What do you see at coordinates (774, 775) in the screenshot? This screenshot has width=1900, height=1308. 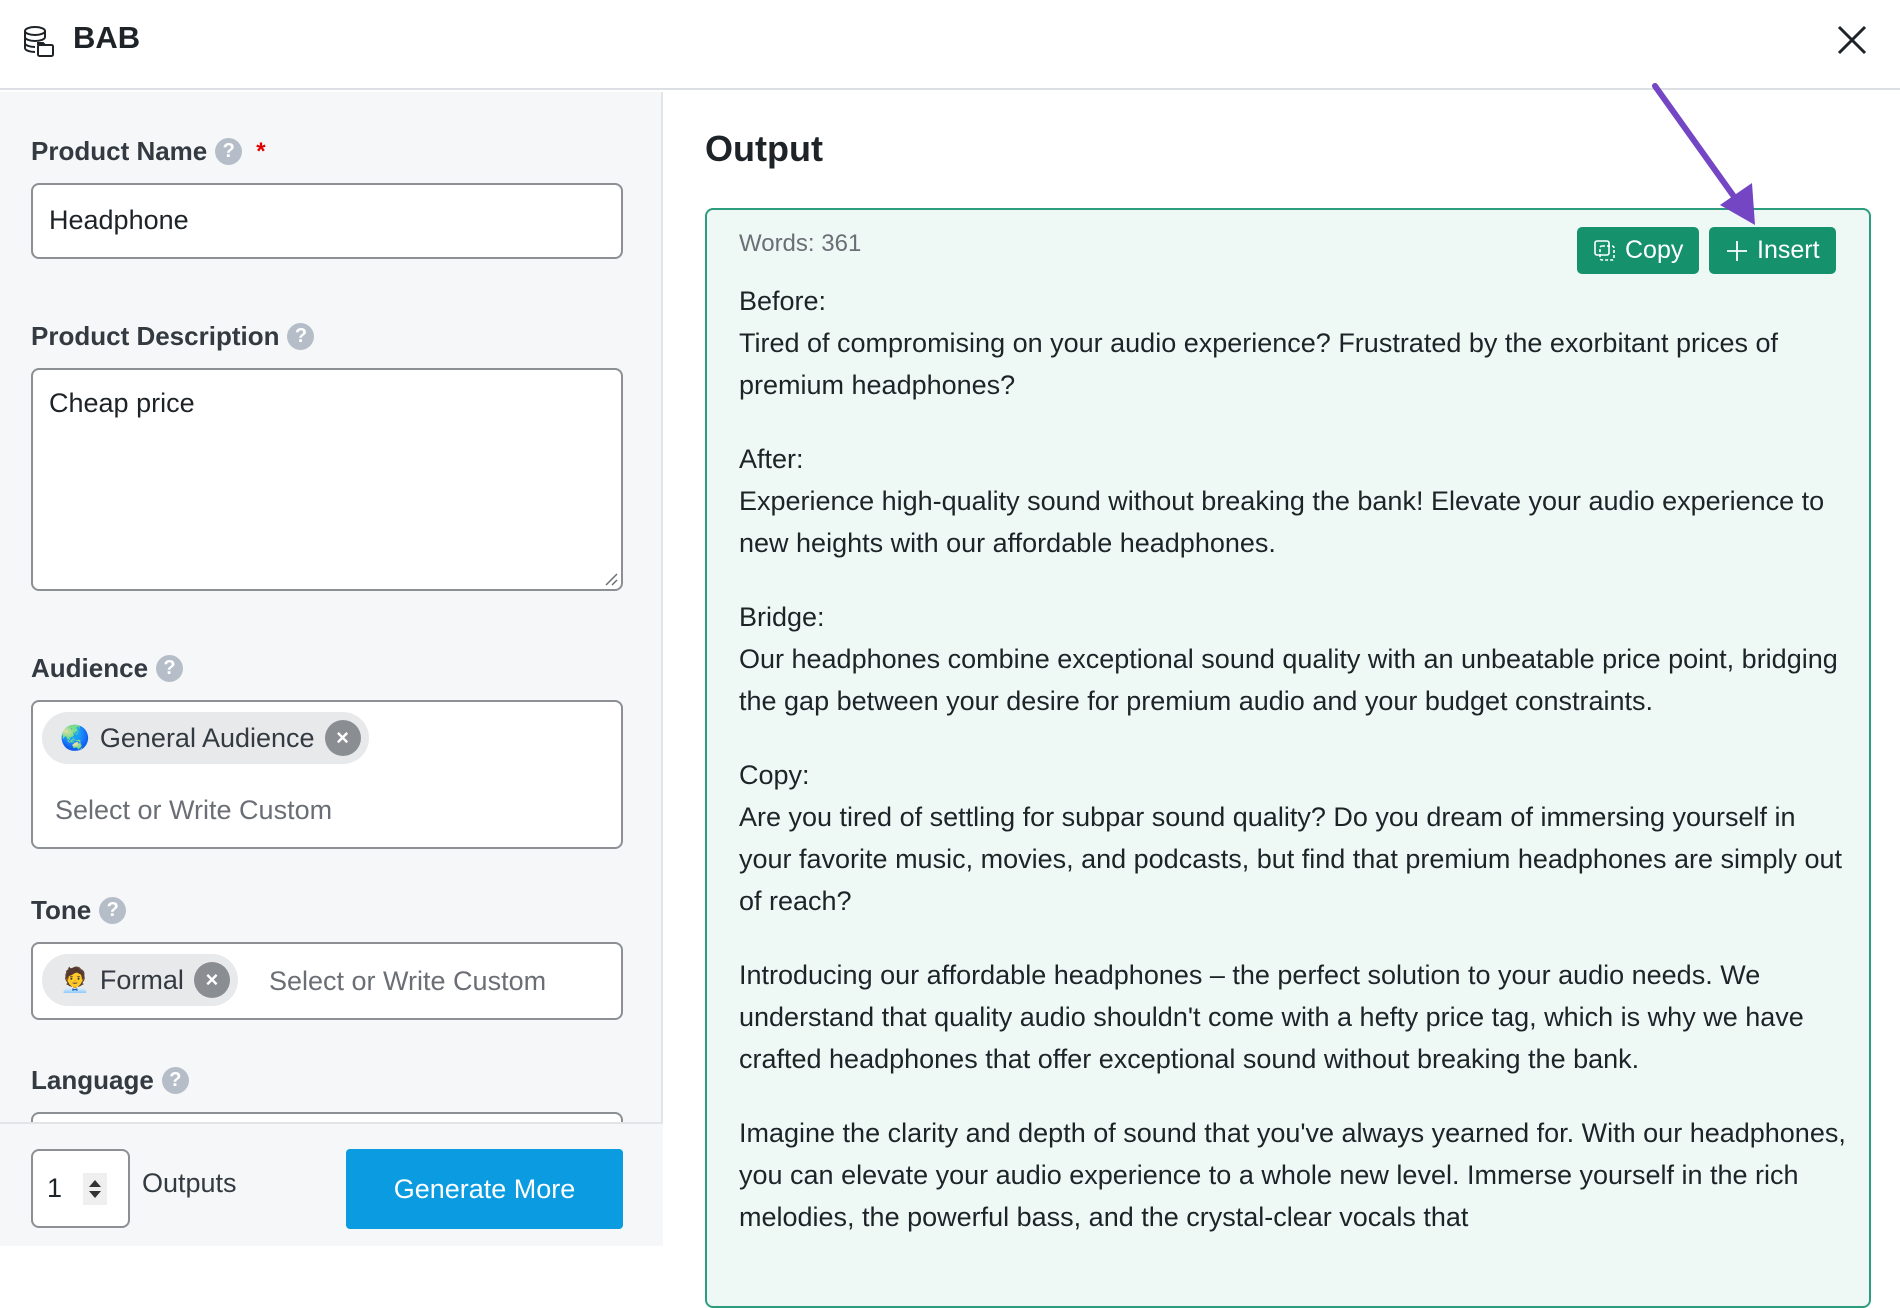 I see `paragraph-heading: Copy:` at bounding box center [774, 775].